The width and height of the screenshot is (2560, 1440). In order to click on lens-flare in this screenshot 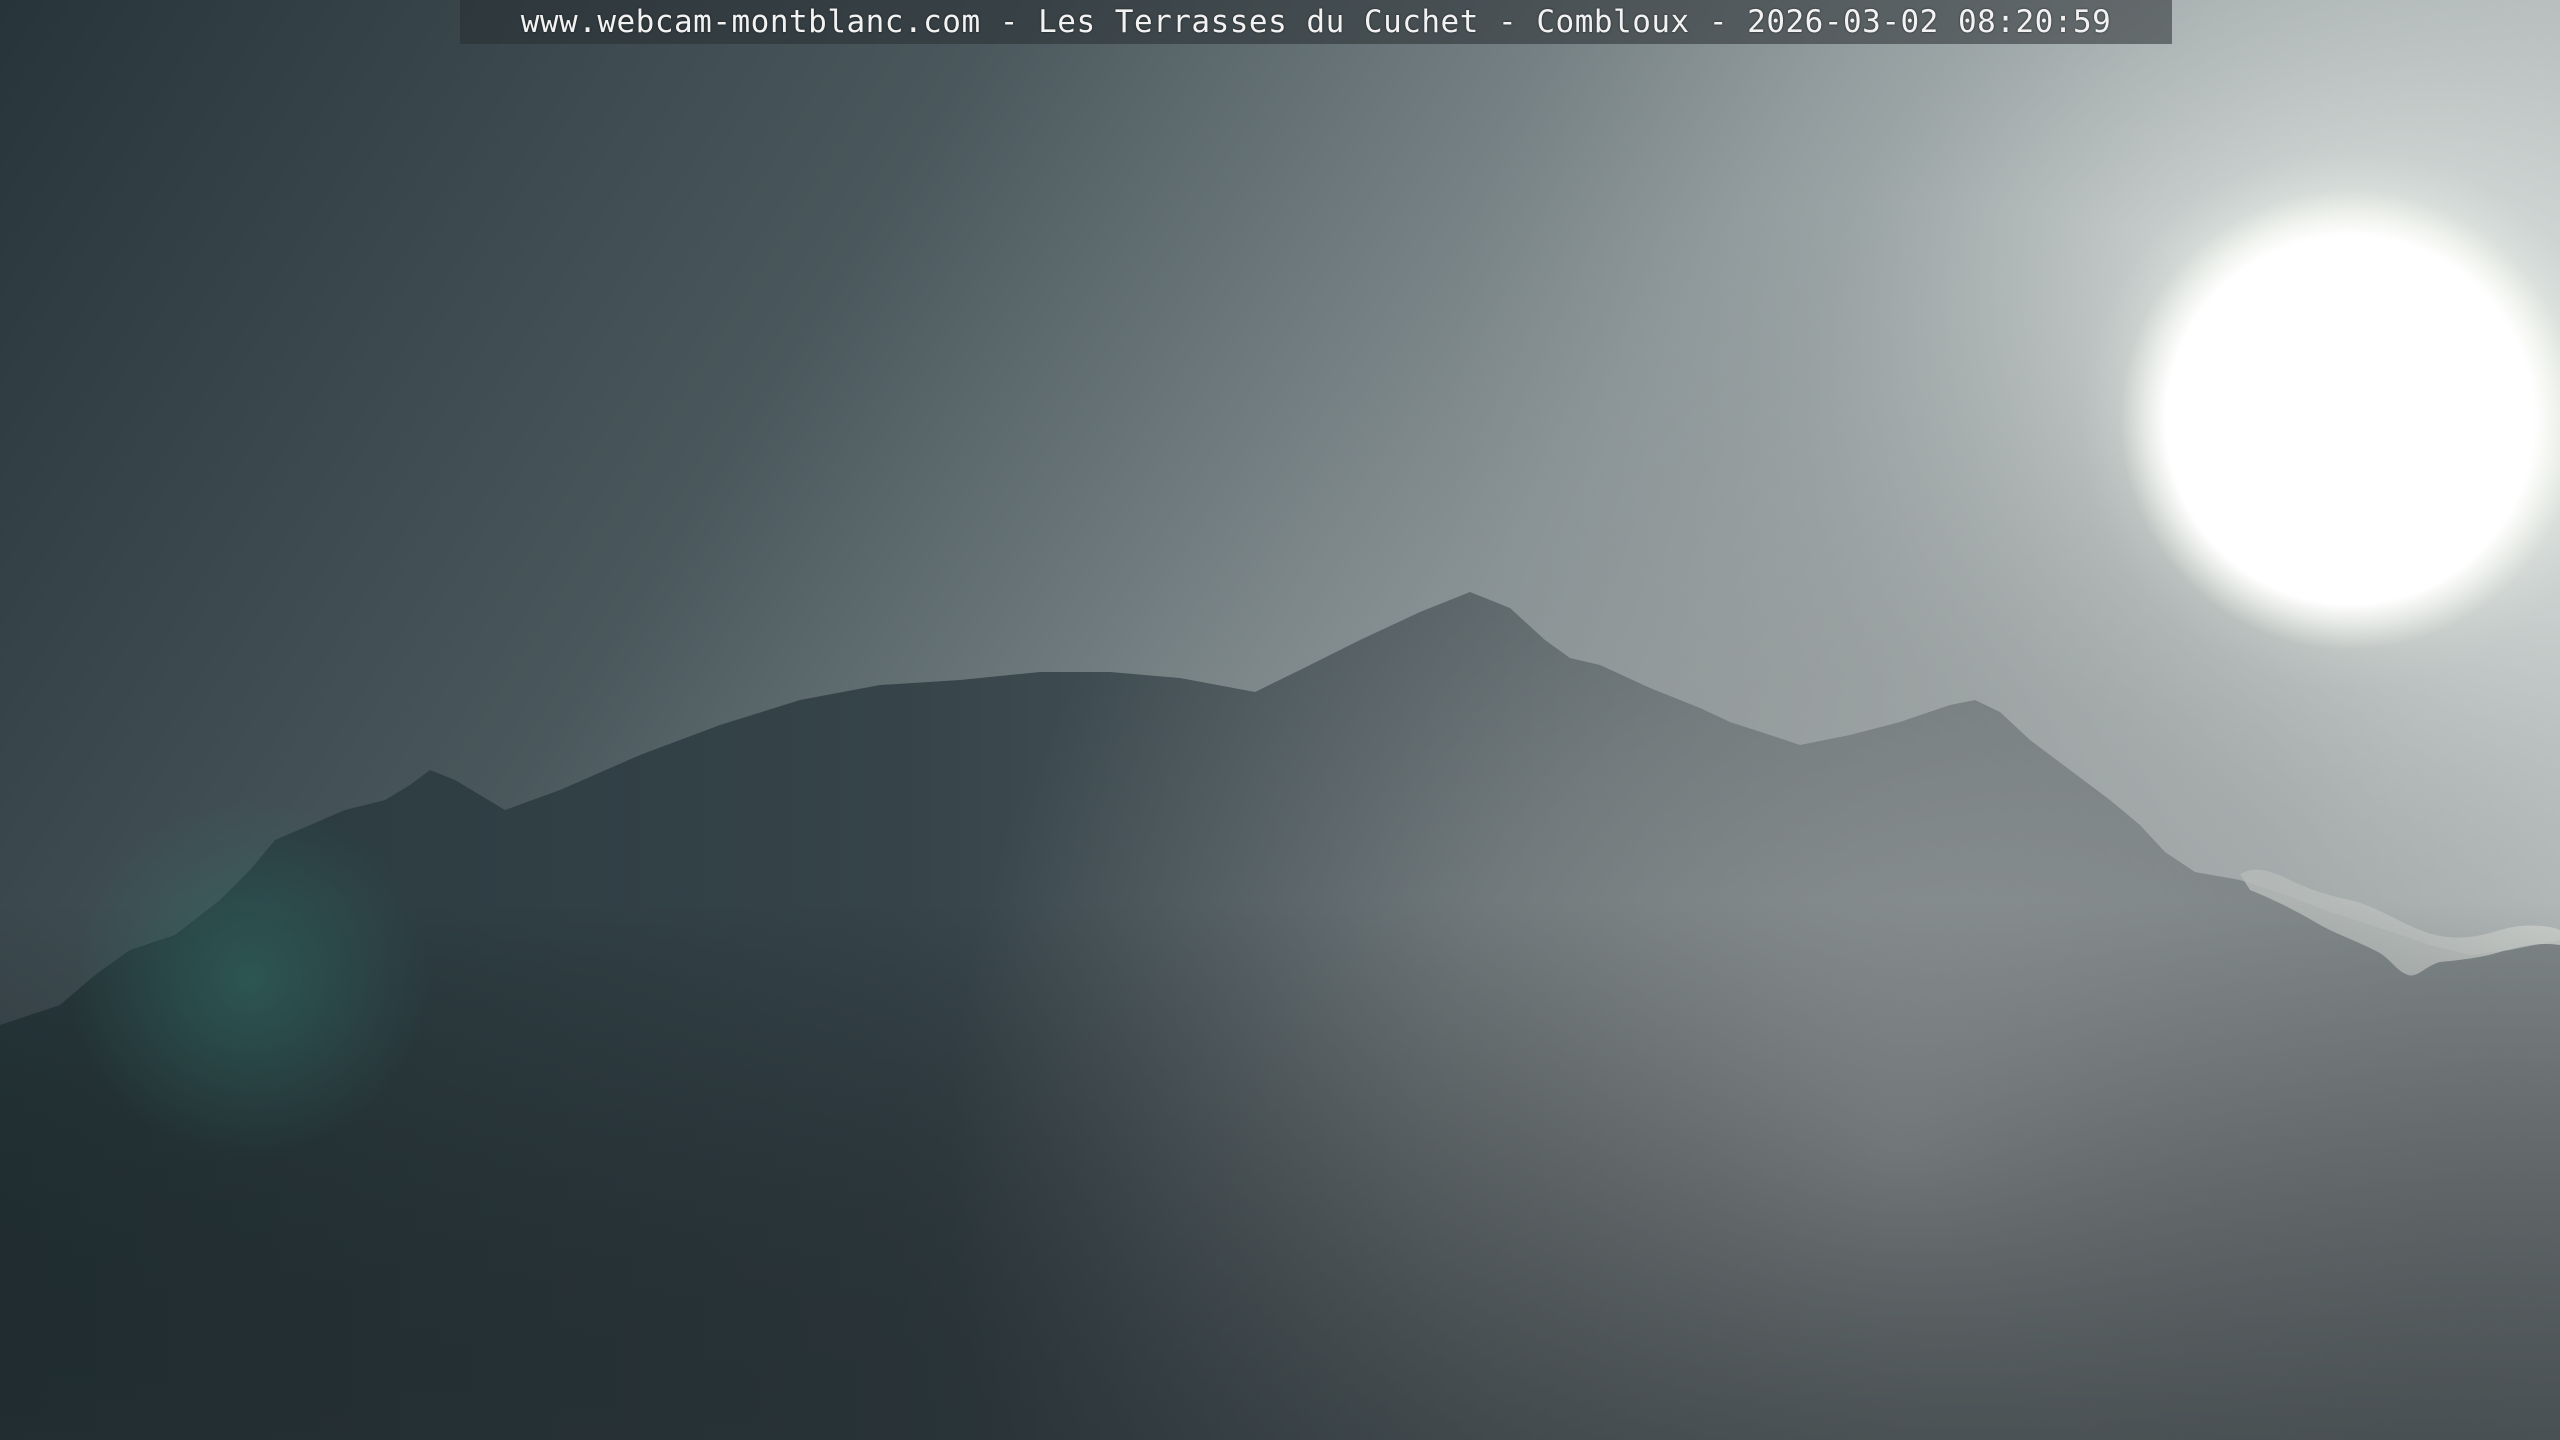, I will do `click(250, 980)`.